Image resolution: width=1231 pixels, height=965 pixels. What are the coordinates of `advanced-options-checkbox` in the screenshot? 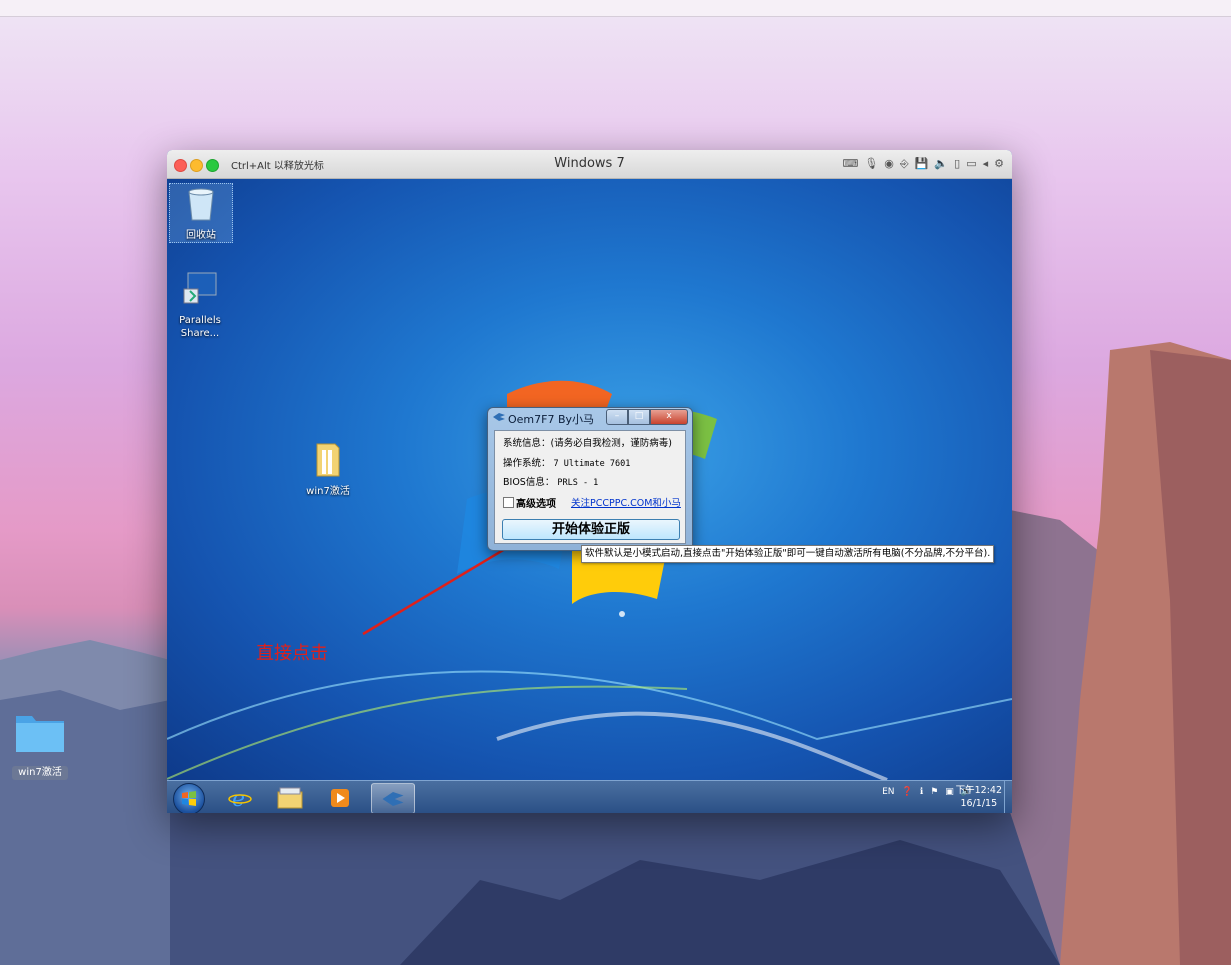 It's located at (508, 502).